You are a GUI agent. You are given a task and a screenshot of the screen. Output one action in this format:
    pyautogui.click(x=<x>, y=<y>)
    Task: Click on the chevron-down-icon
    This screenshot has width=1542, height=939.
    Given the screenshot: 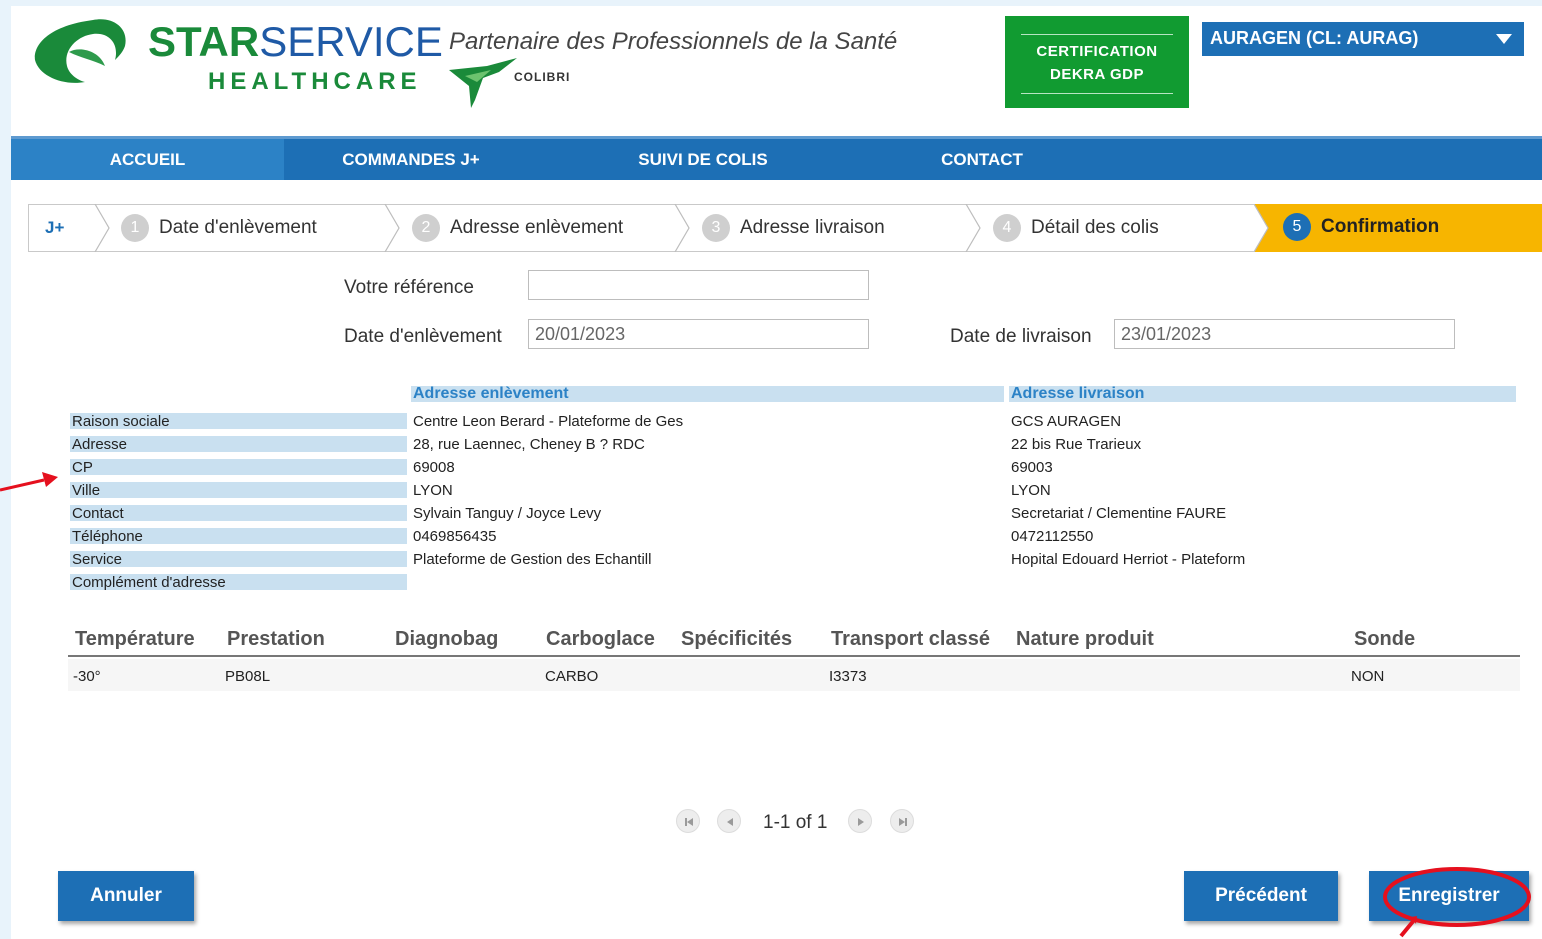 What is the action you would take?
    pyautogui.click(x=1504, y=39)
    